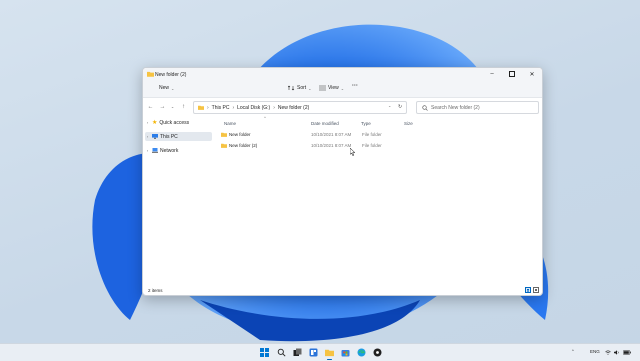 Image resolution: width=640 pixels, height=361 pixels. I want to click on wifi-icon, so click(608, 352).